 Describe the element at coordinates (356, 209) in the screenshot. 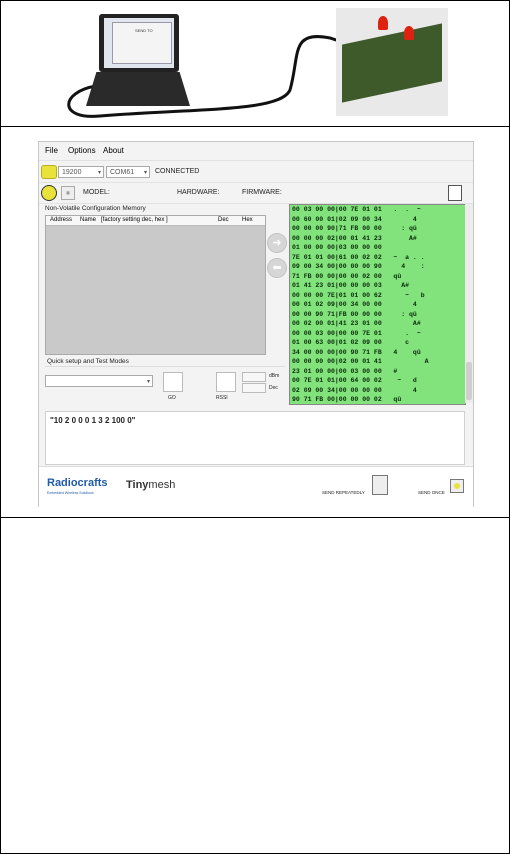

I see `hex-row: 00 03 00 00|00 7E 01 01 . . ~` at that location.